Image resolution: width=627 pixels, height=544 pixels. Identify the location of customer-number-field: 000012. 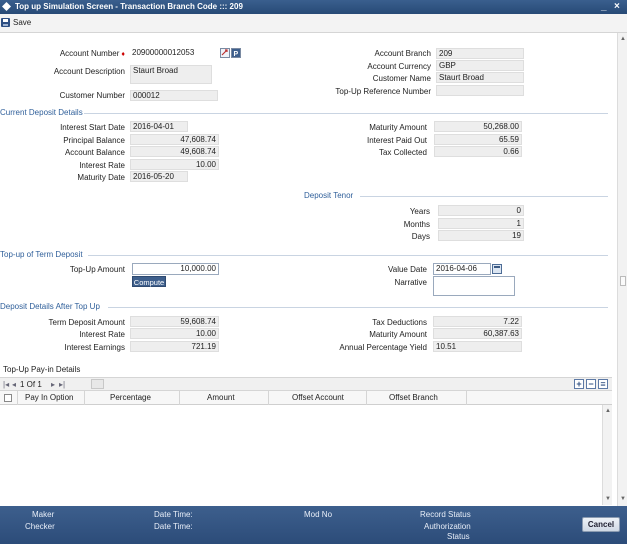
(174, 95).